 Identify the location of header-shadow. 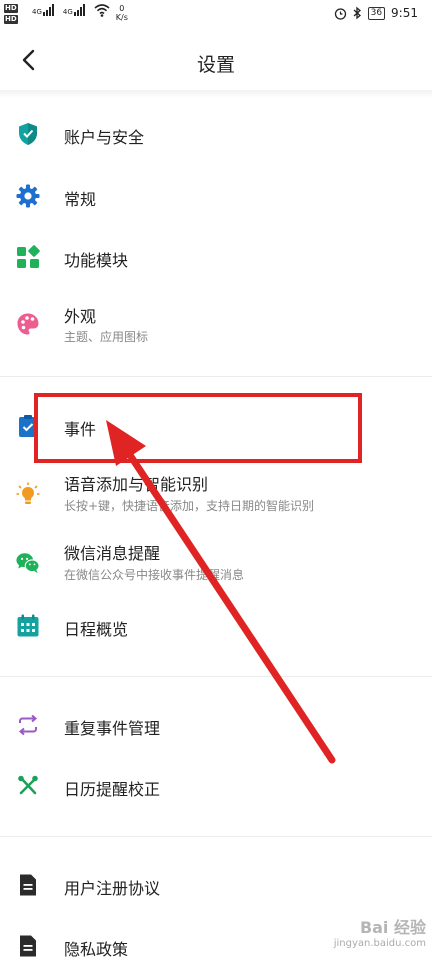
(216, 94).